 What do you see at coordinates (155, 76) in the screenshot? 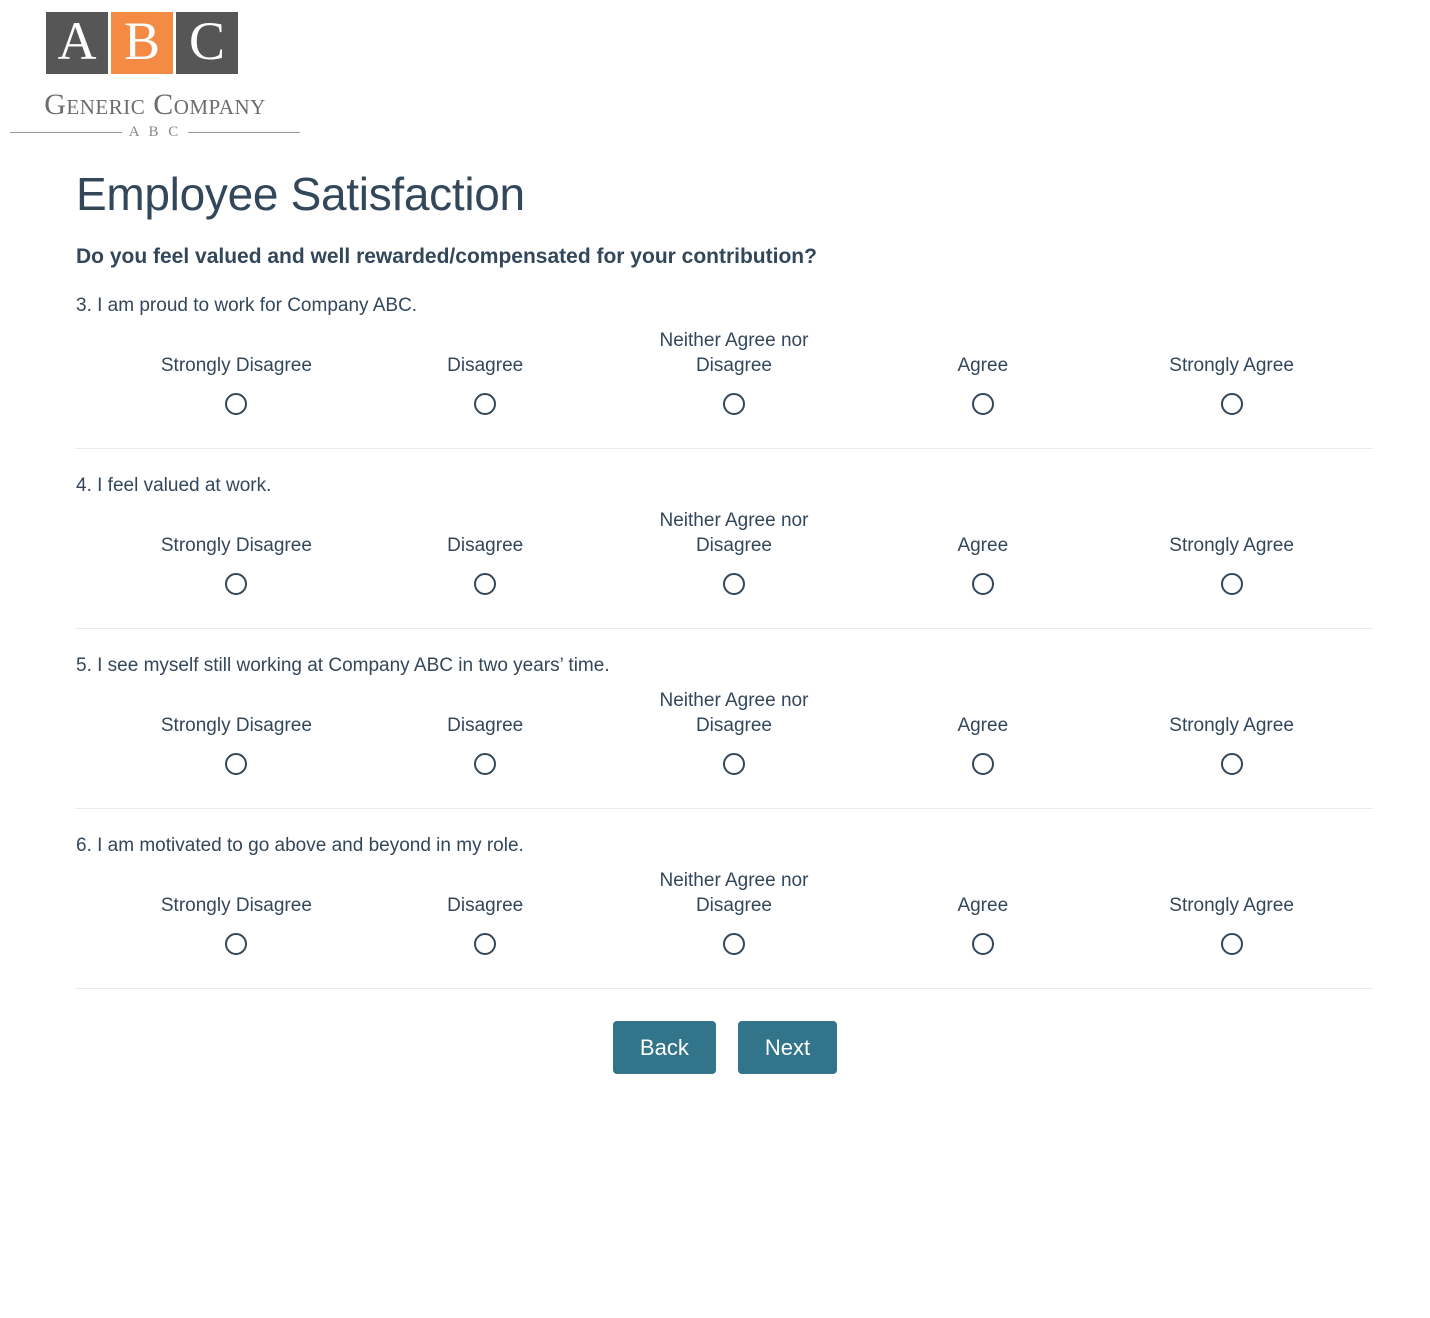
I see `company-logo: A B C Generic Company A B C` at bounding box center [155, 76].